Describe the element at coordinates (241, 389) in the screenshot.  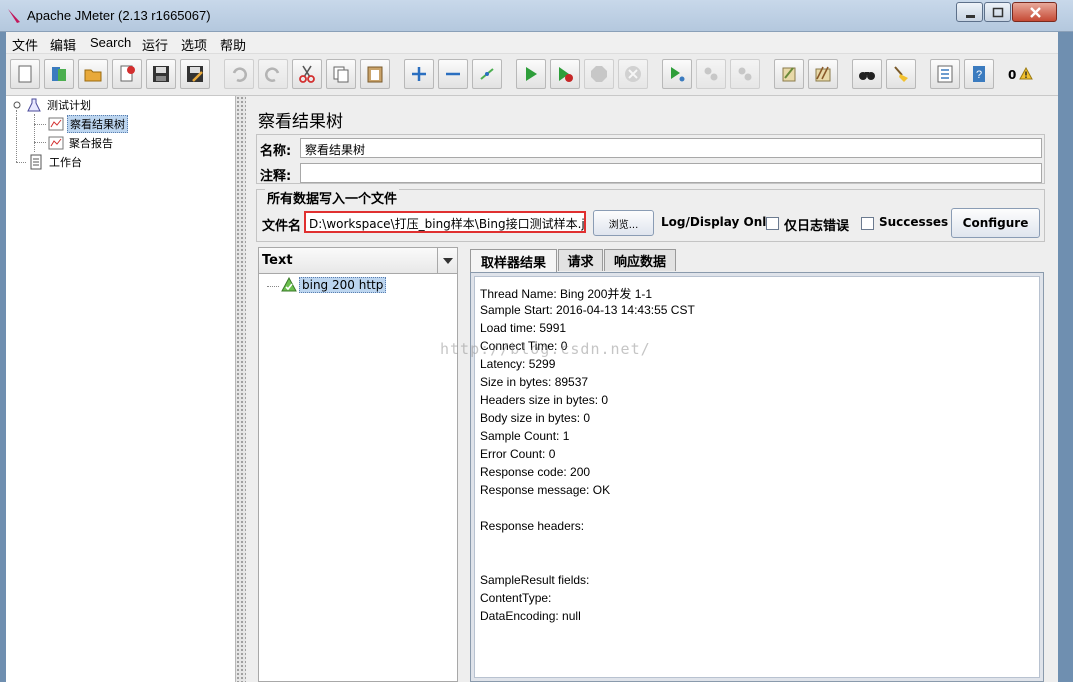
I see `pane-splitter` at that location.